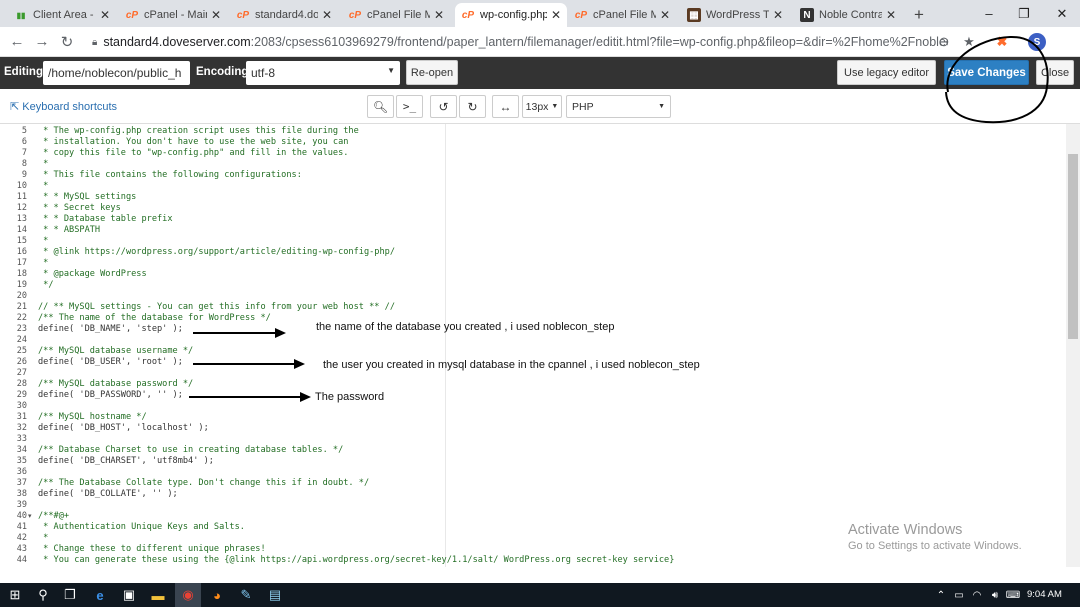  Describe the element at coordinates (284, 15) in the screenshot. I see `browser-tab: cP standard4.dov ✕` at that location.